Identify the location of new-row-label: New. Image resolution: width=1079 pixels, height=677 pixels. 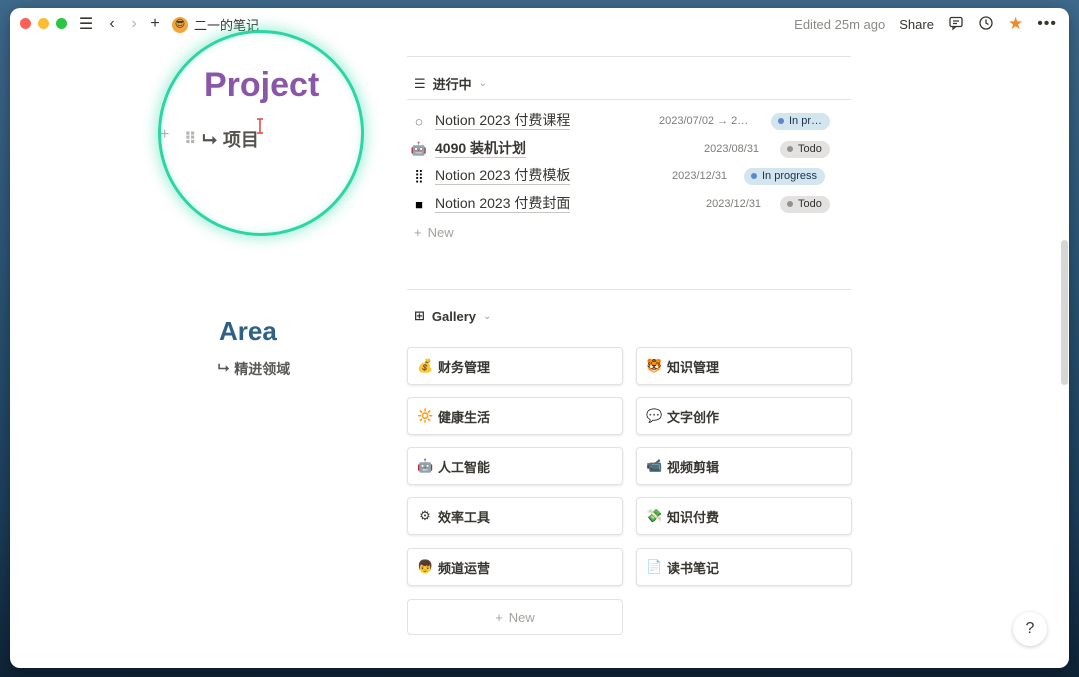
(440, 232).